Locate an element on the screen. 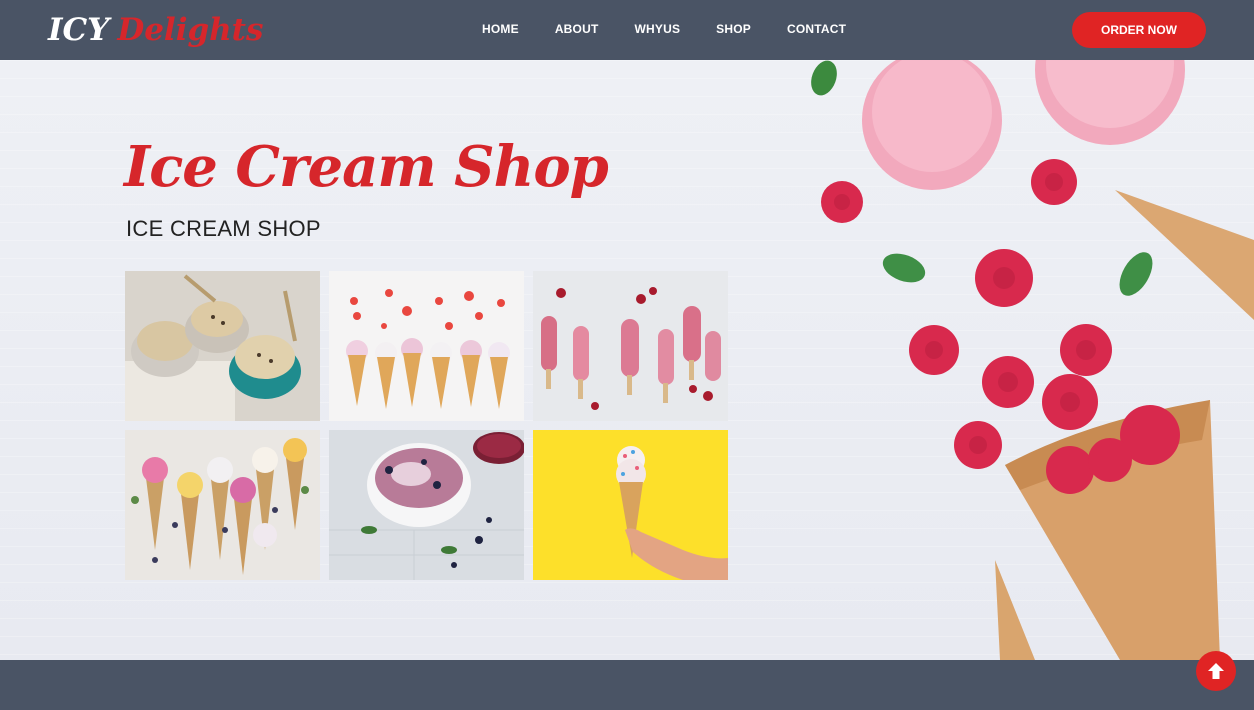  popsicles-image is located at coordinates (630, 346).